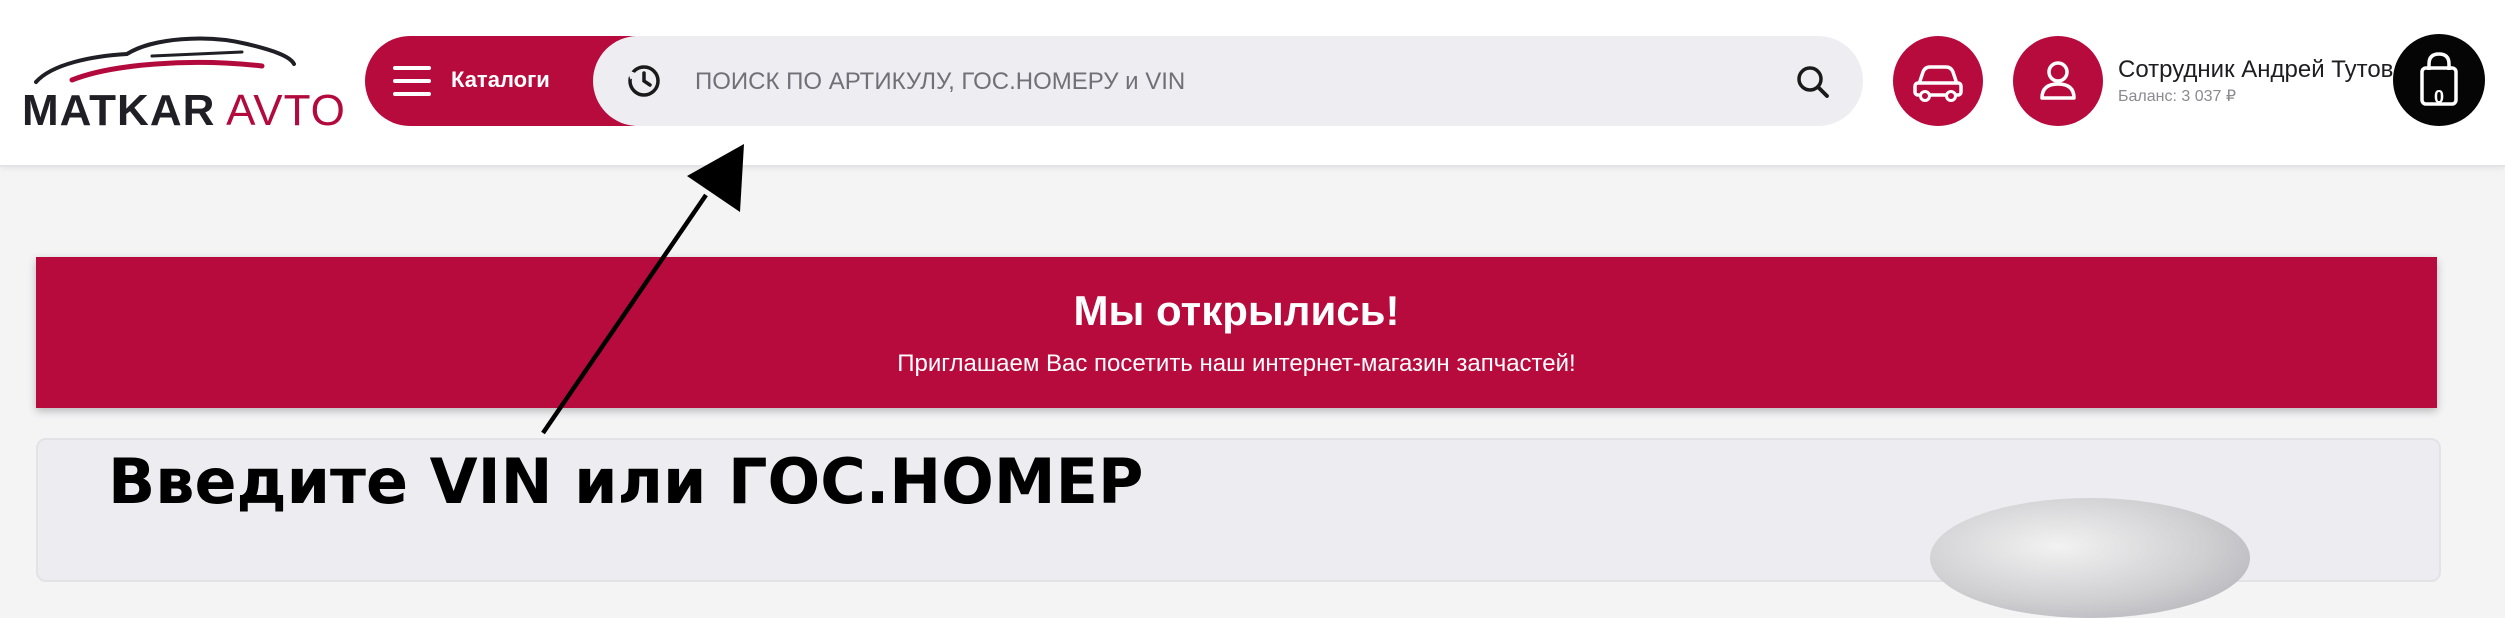 The image size is (2505, 618). I want to click on garage-button, so click(1938, 81).